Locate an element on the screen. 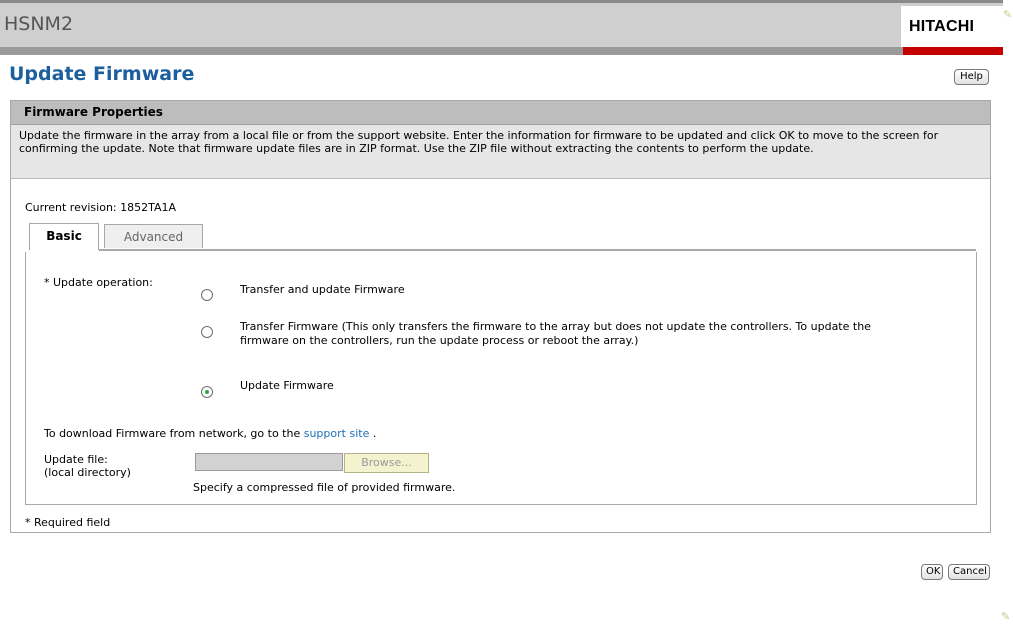  current-revision-value: 1852TA1A is located at coordinates (148, 207).